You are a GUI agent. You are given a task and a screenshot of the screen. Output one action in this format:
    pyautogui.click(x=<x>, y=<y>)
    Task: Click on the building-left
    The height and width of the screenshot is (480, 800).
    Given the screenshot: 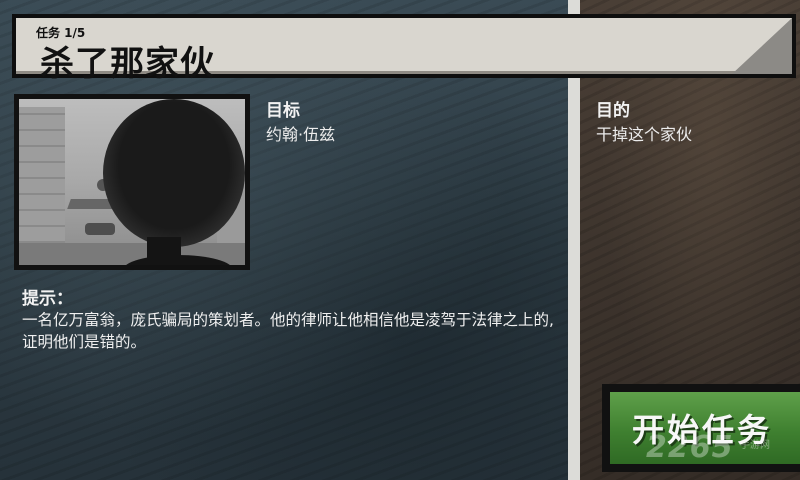 What is the action you would take?
    pyautogui.click(x=42, y=182)
    